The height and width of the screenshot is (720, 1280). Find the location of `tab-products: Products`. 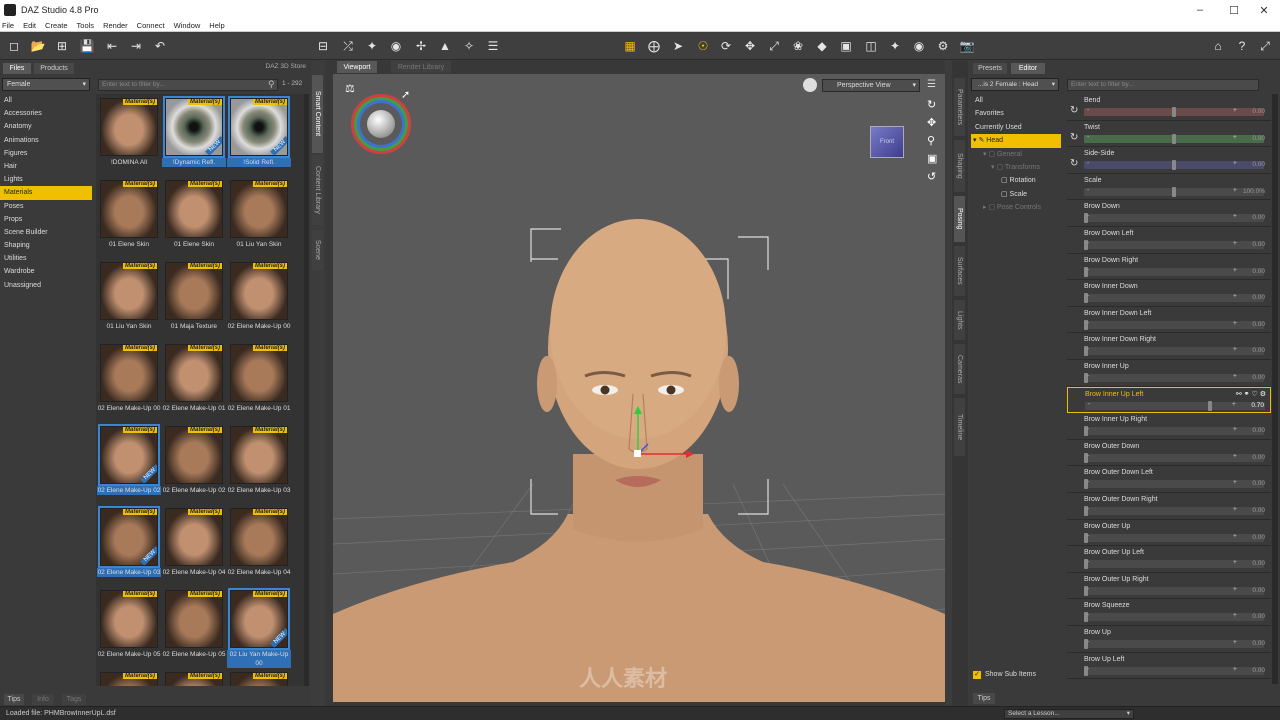

tab-products: Products is located at coordinates (54, 68).